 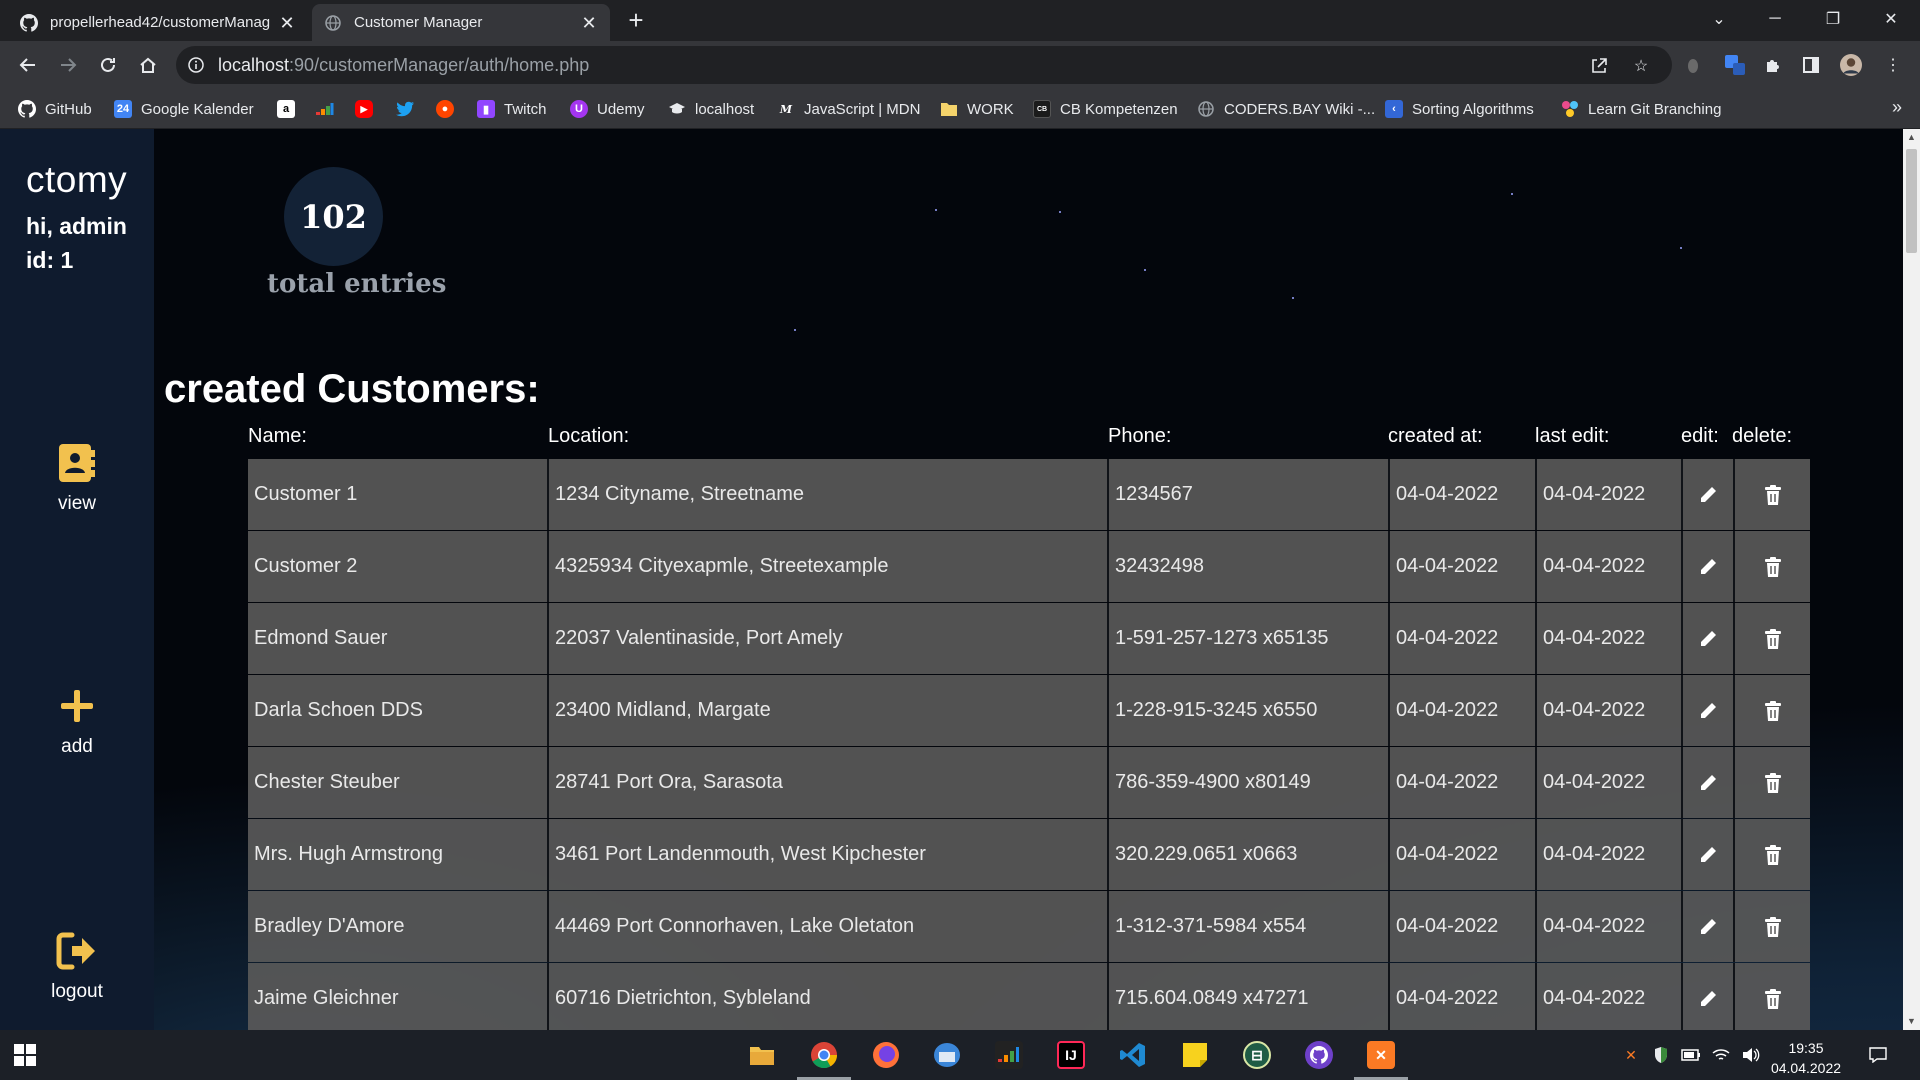 I want to click on notification-icon, so click(x=1878, y=1055).